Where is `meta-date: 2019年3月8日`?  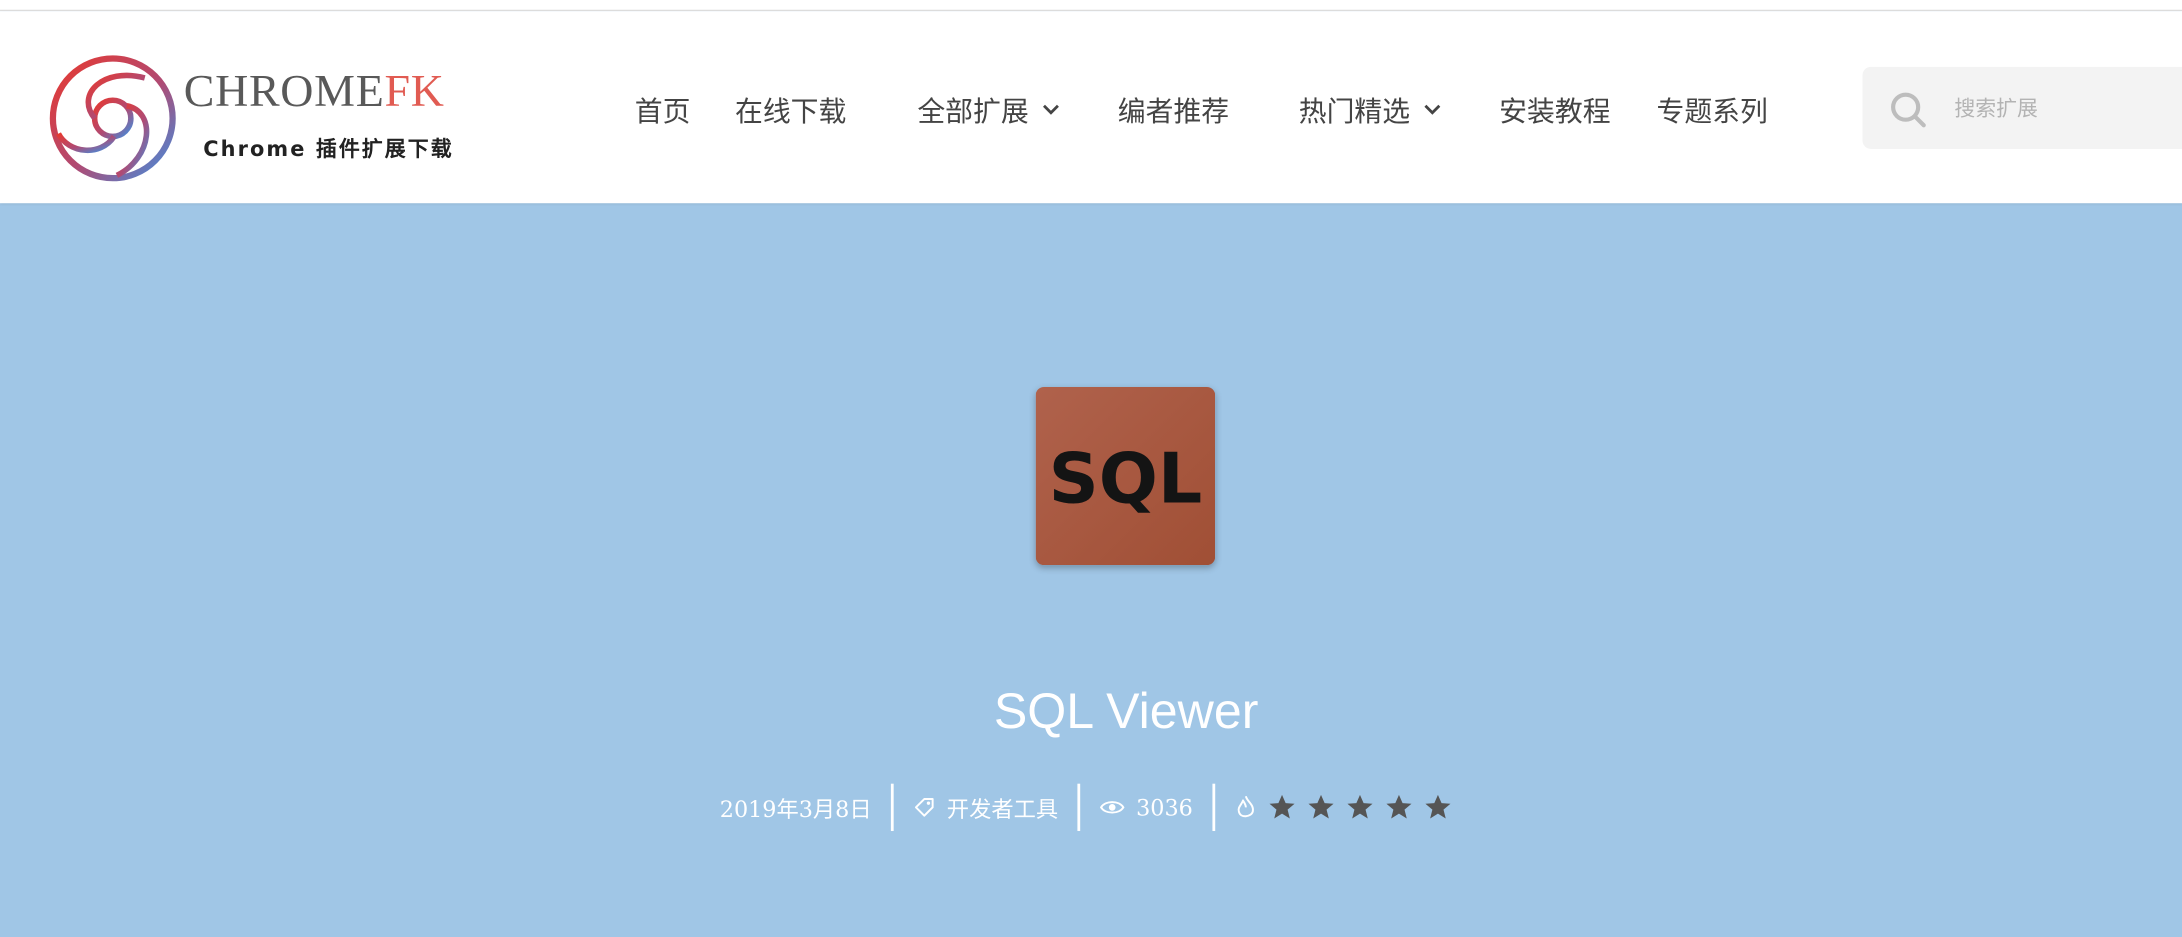 meta-date: 2019年3月8日 is located at coordinates (795, 807).